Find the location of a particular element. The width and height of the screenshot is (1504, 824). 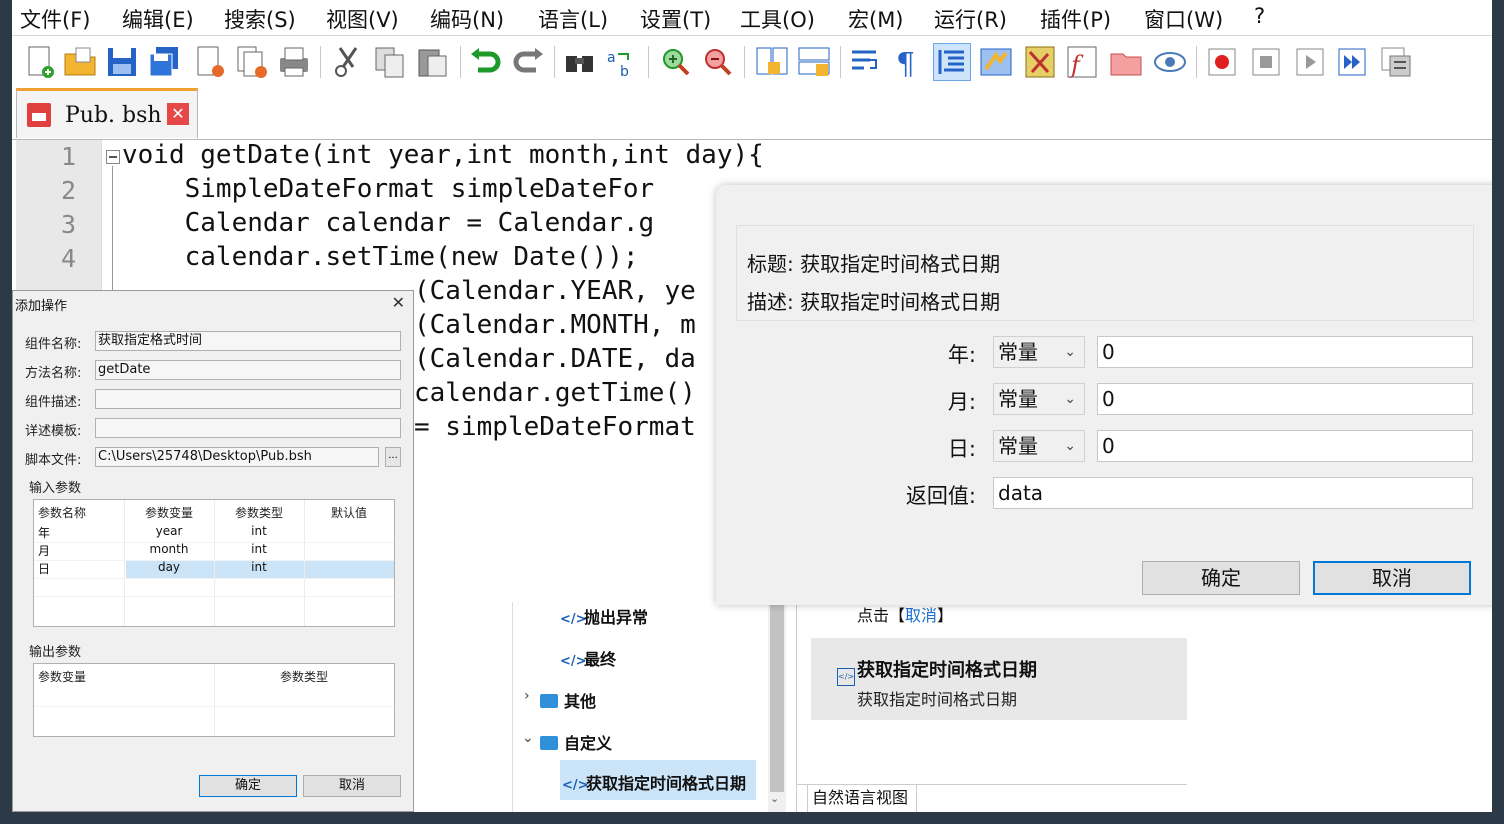

tree-item-finally: </>最终 is located at coordinates (588, 658).